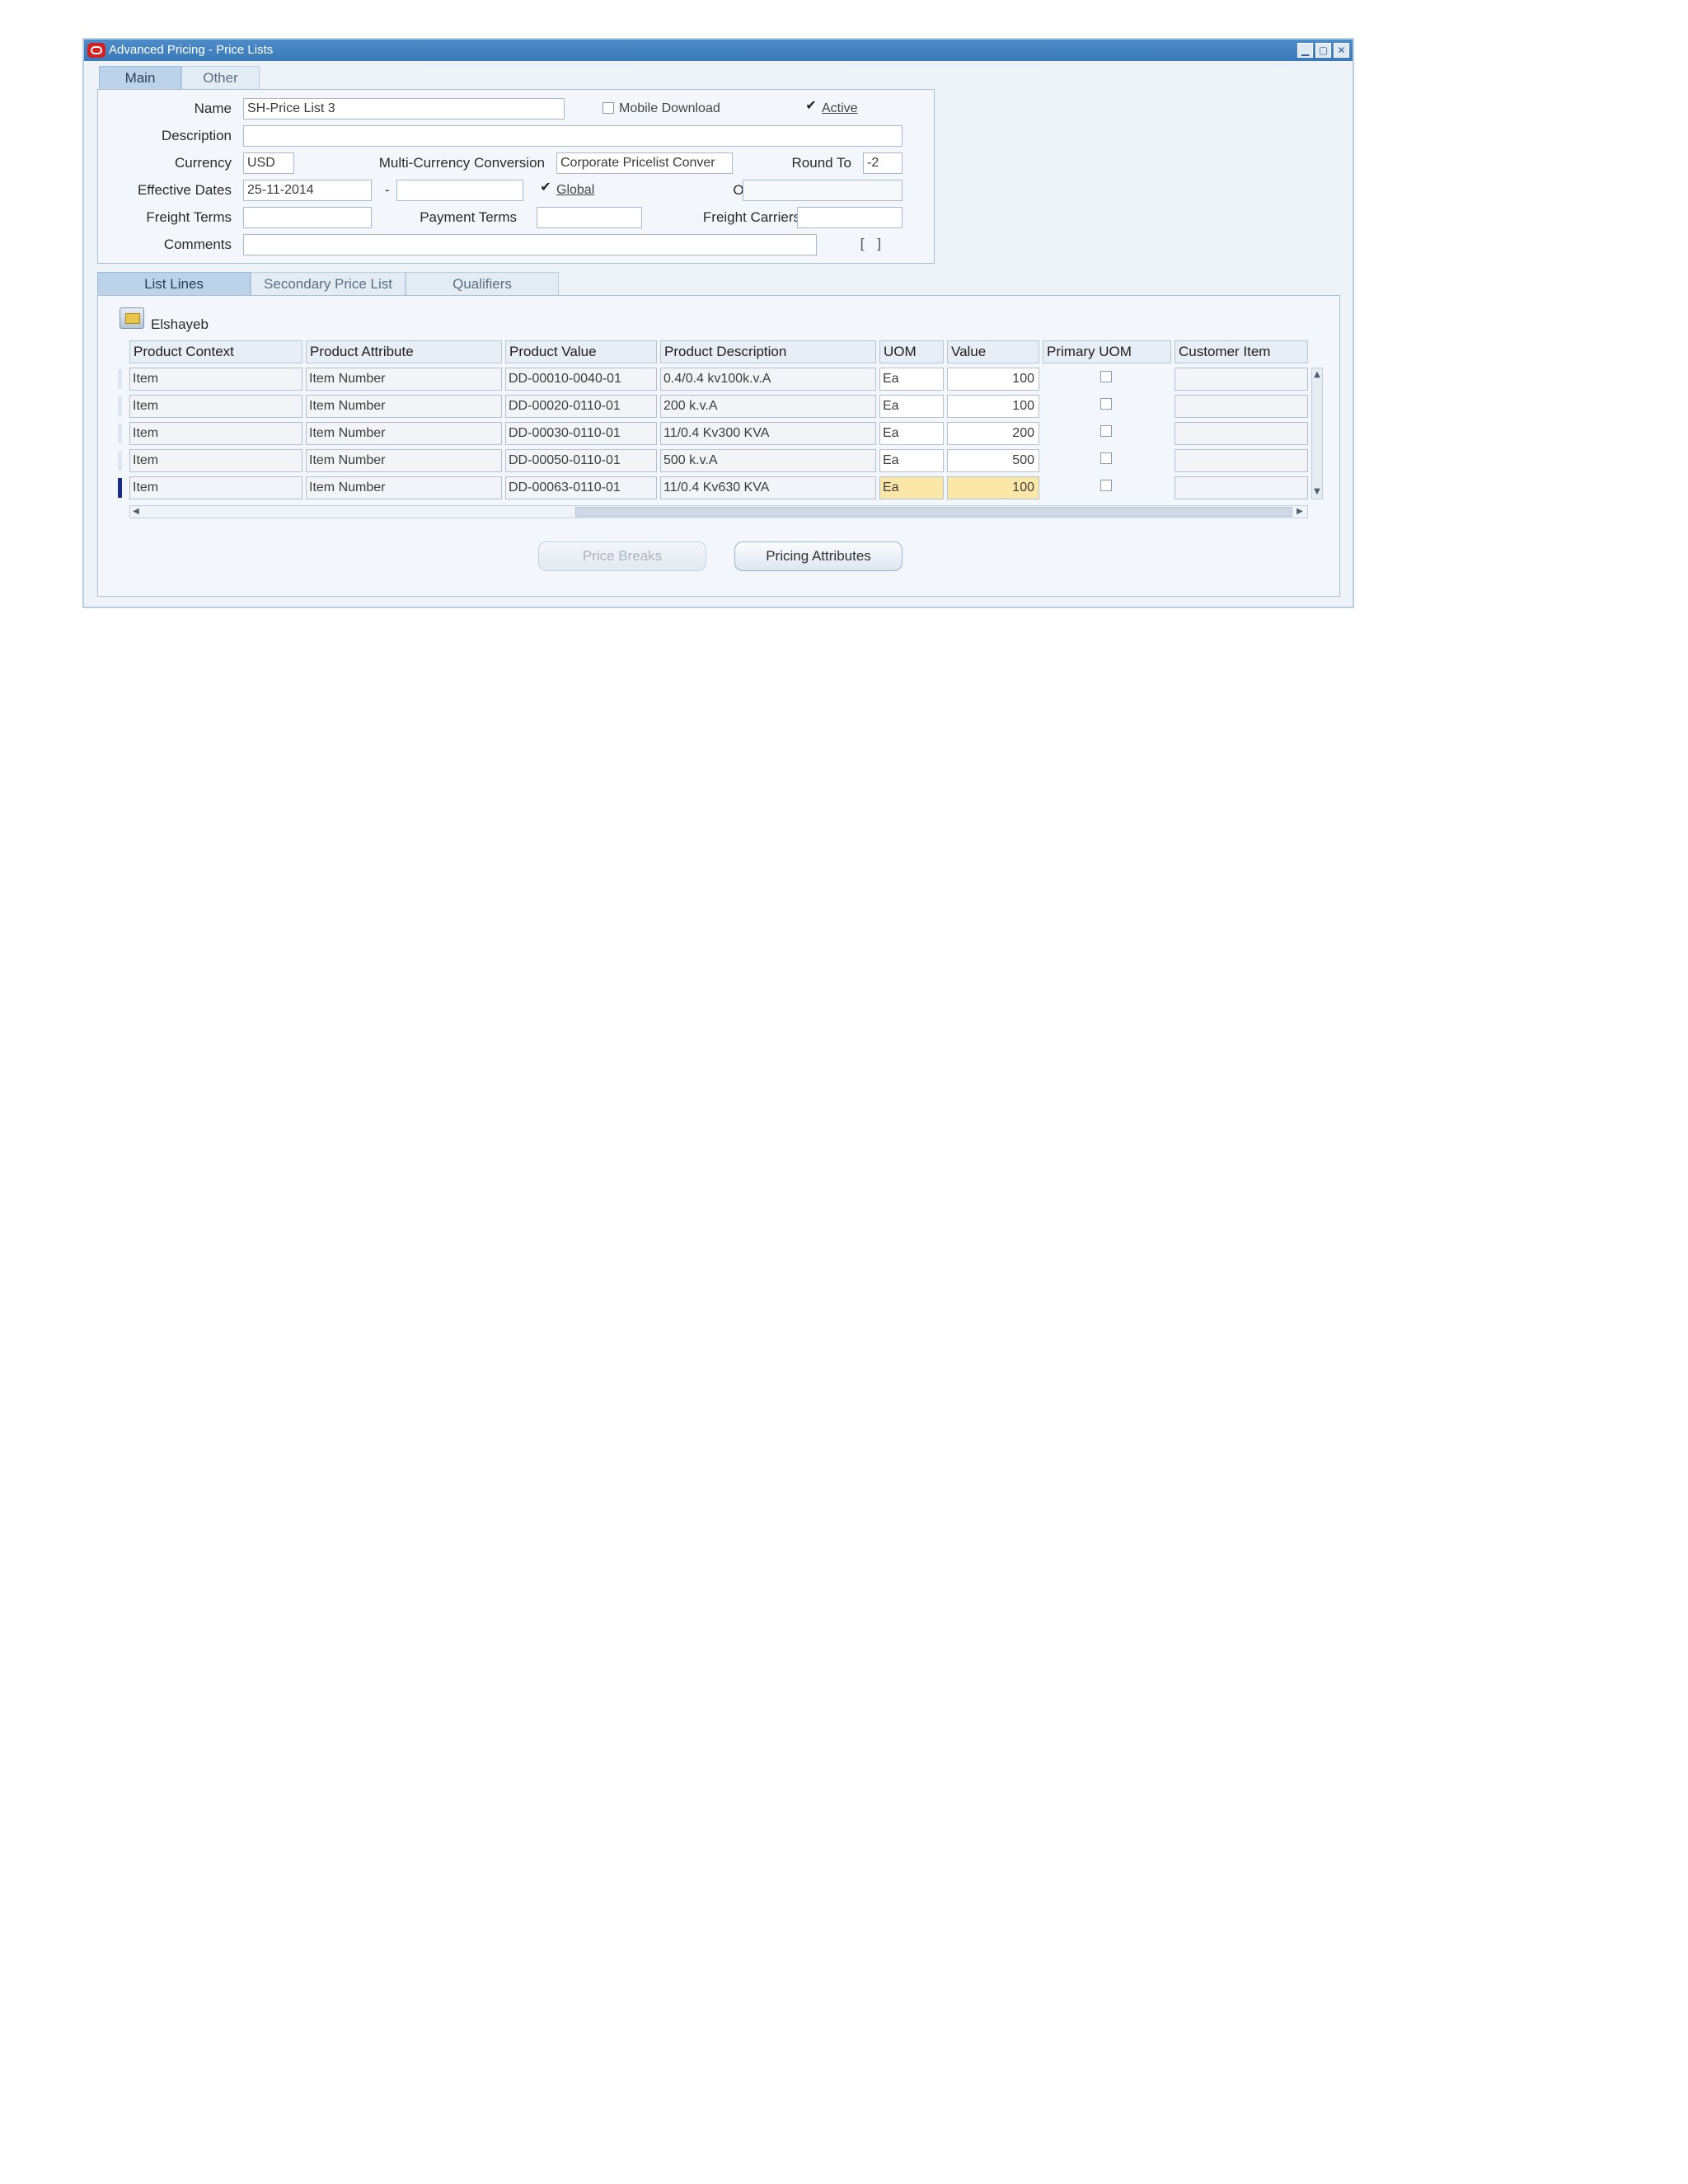 Image resolution: width=1688 pixels, height=2184 pixels. Describe the element at coordinates (185, 190) in the screenshot. I see `effective-dates-label: Effective Dates` at that location.